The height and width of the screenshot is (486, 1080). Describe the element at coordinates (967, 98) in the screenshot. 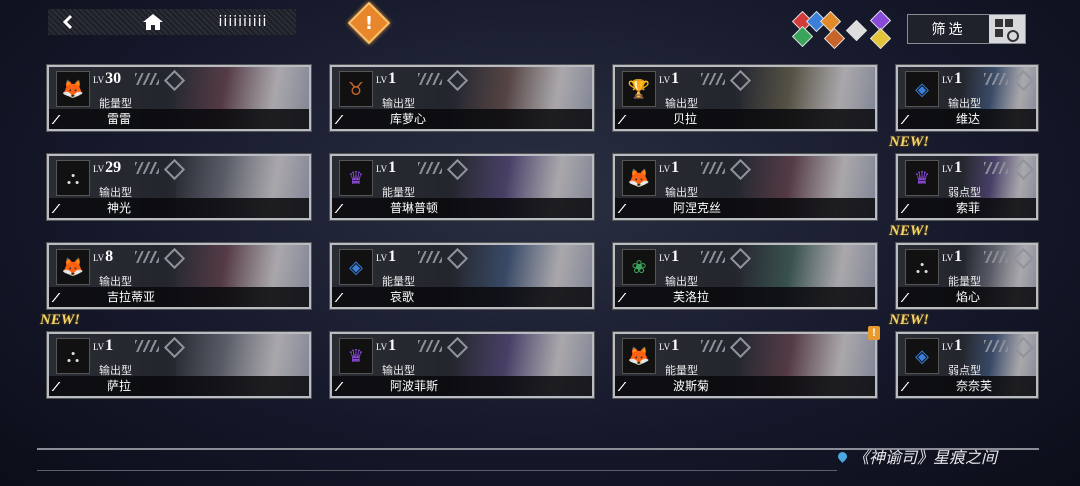

I see `character-card: ◈ LV1 输出型 ⁄⁄⁄⁄ 维达` at that location.